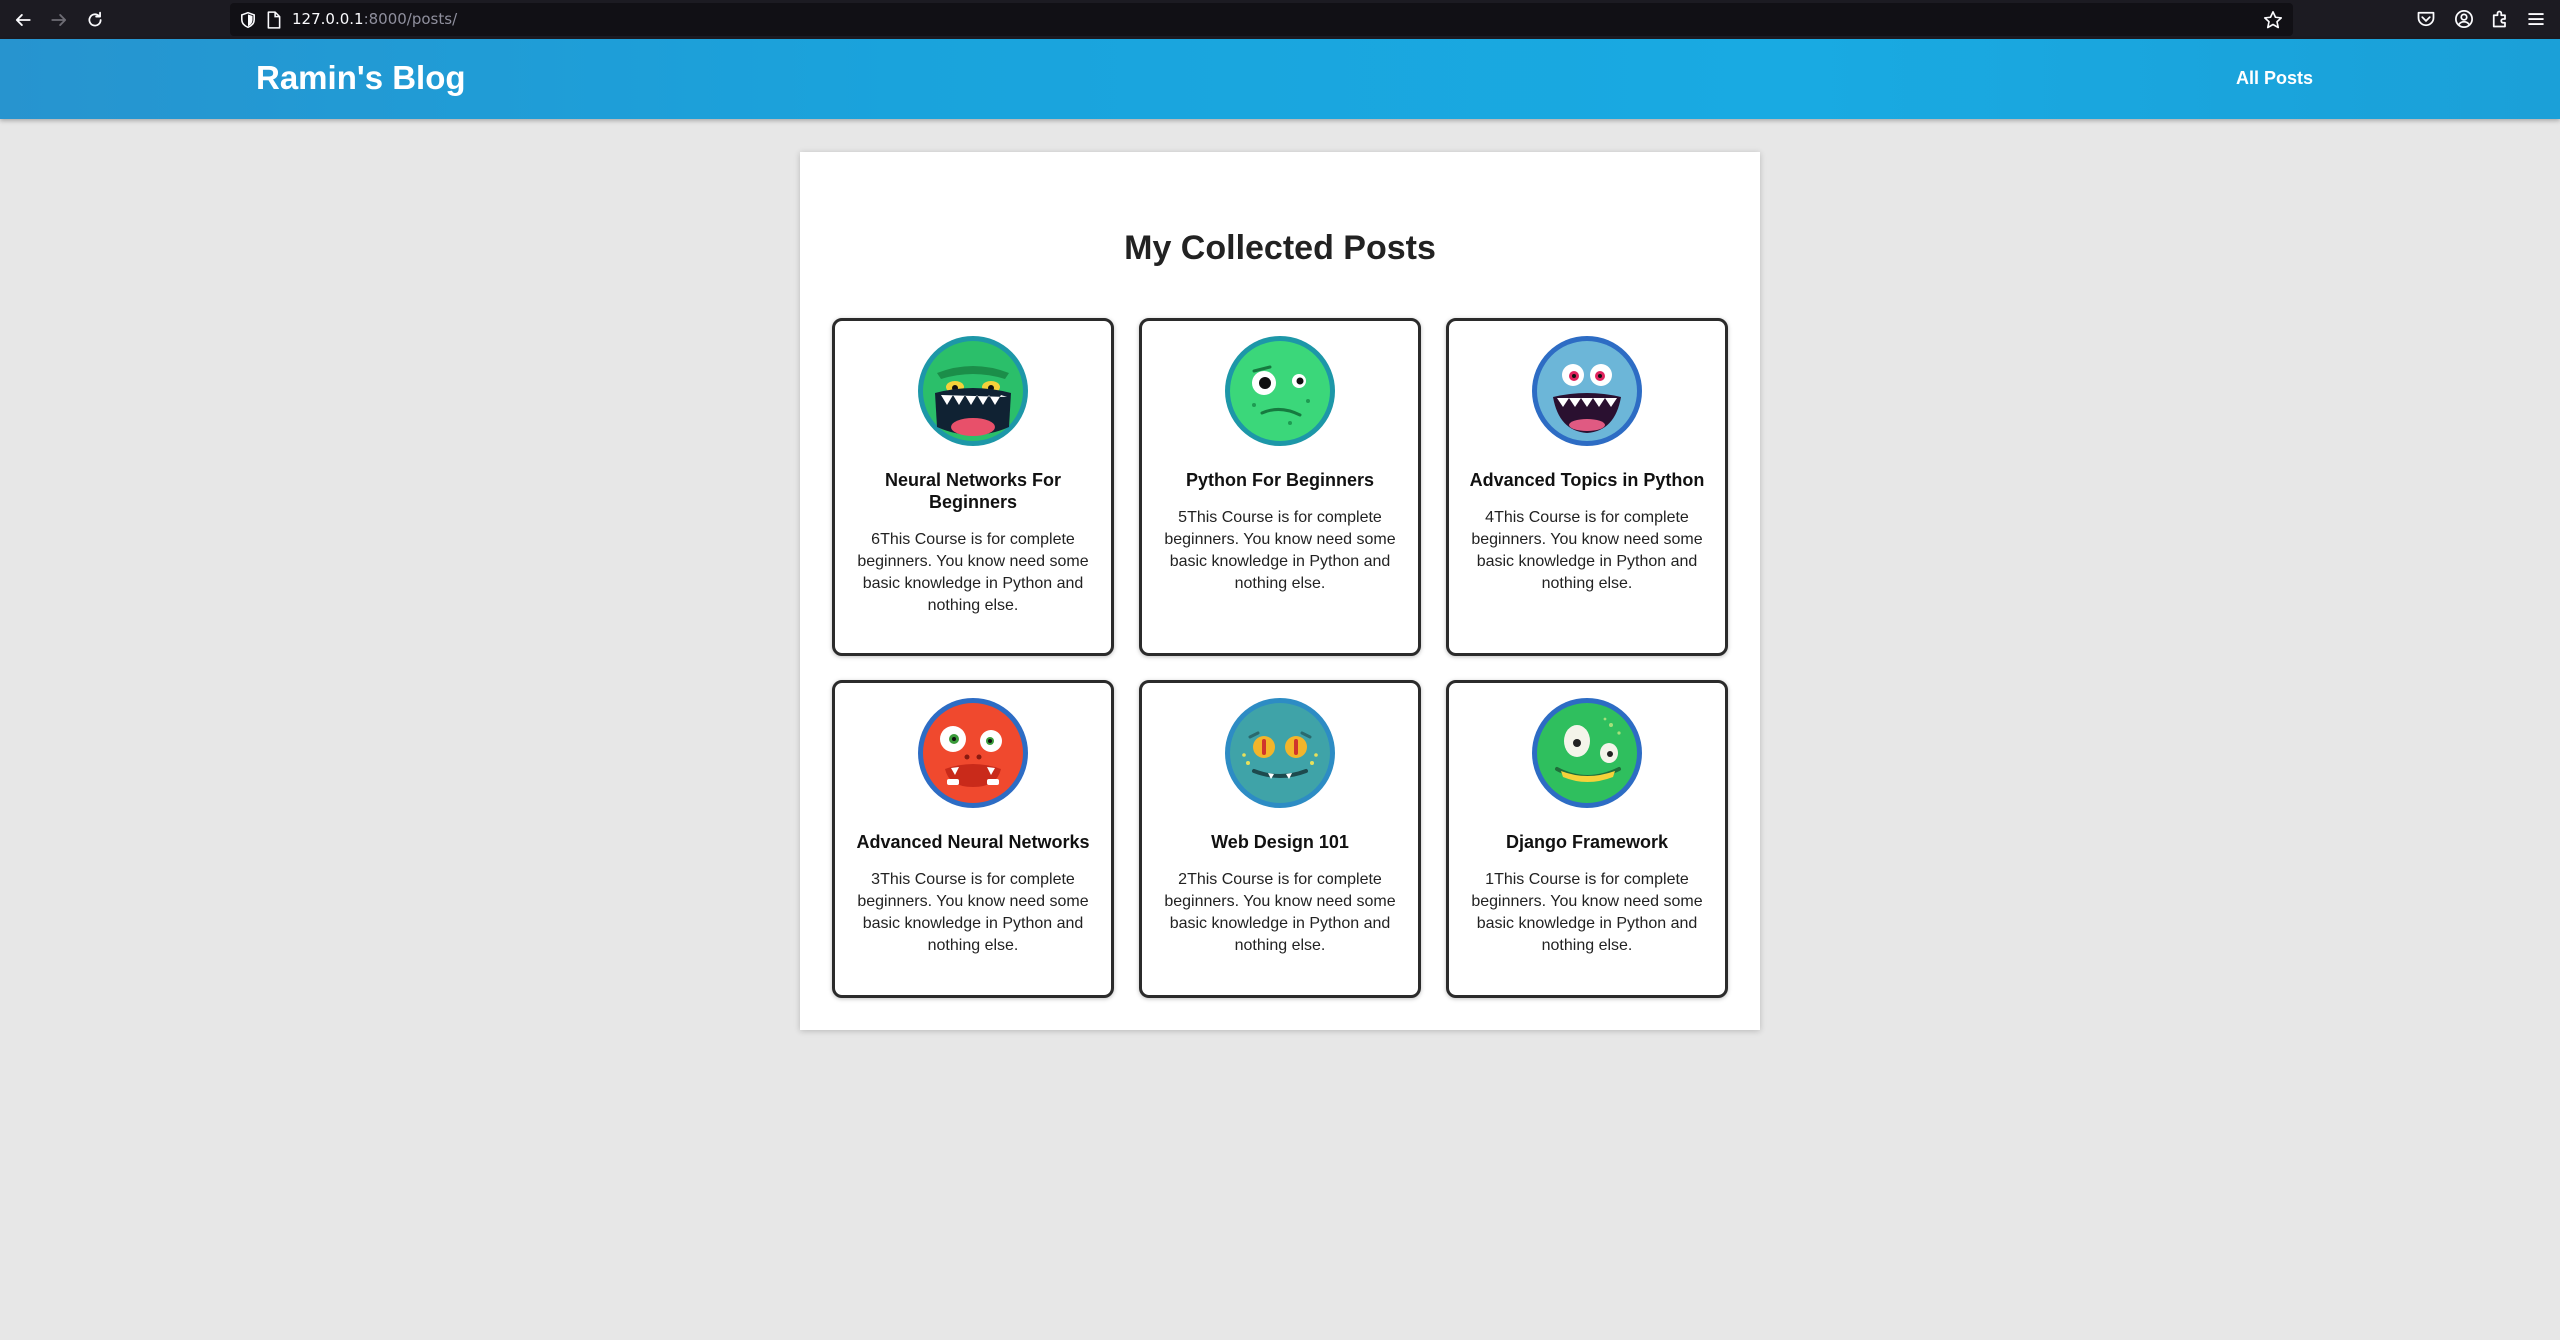  Describe the element at coordinates (361, 78) in the screenshot. I see `site-title-link: Ramin's Blog` at that location.